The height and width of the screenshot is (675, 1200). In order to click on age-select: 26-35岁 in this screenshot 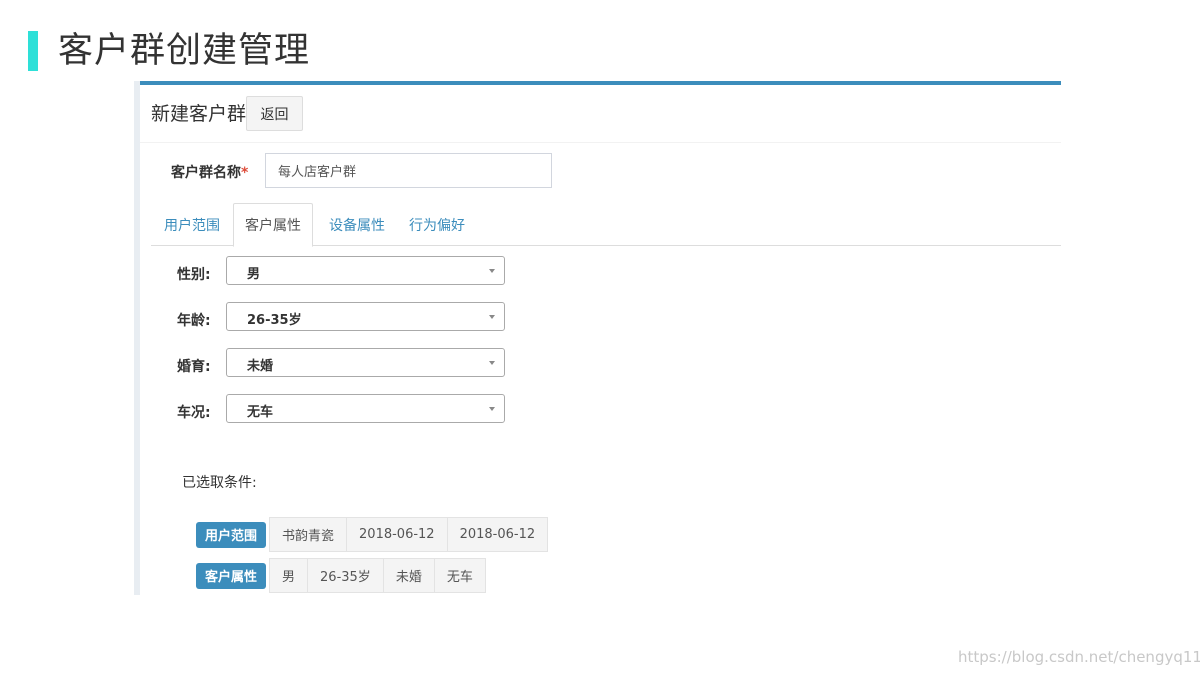, I will do `click(365, 316)`.